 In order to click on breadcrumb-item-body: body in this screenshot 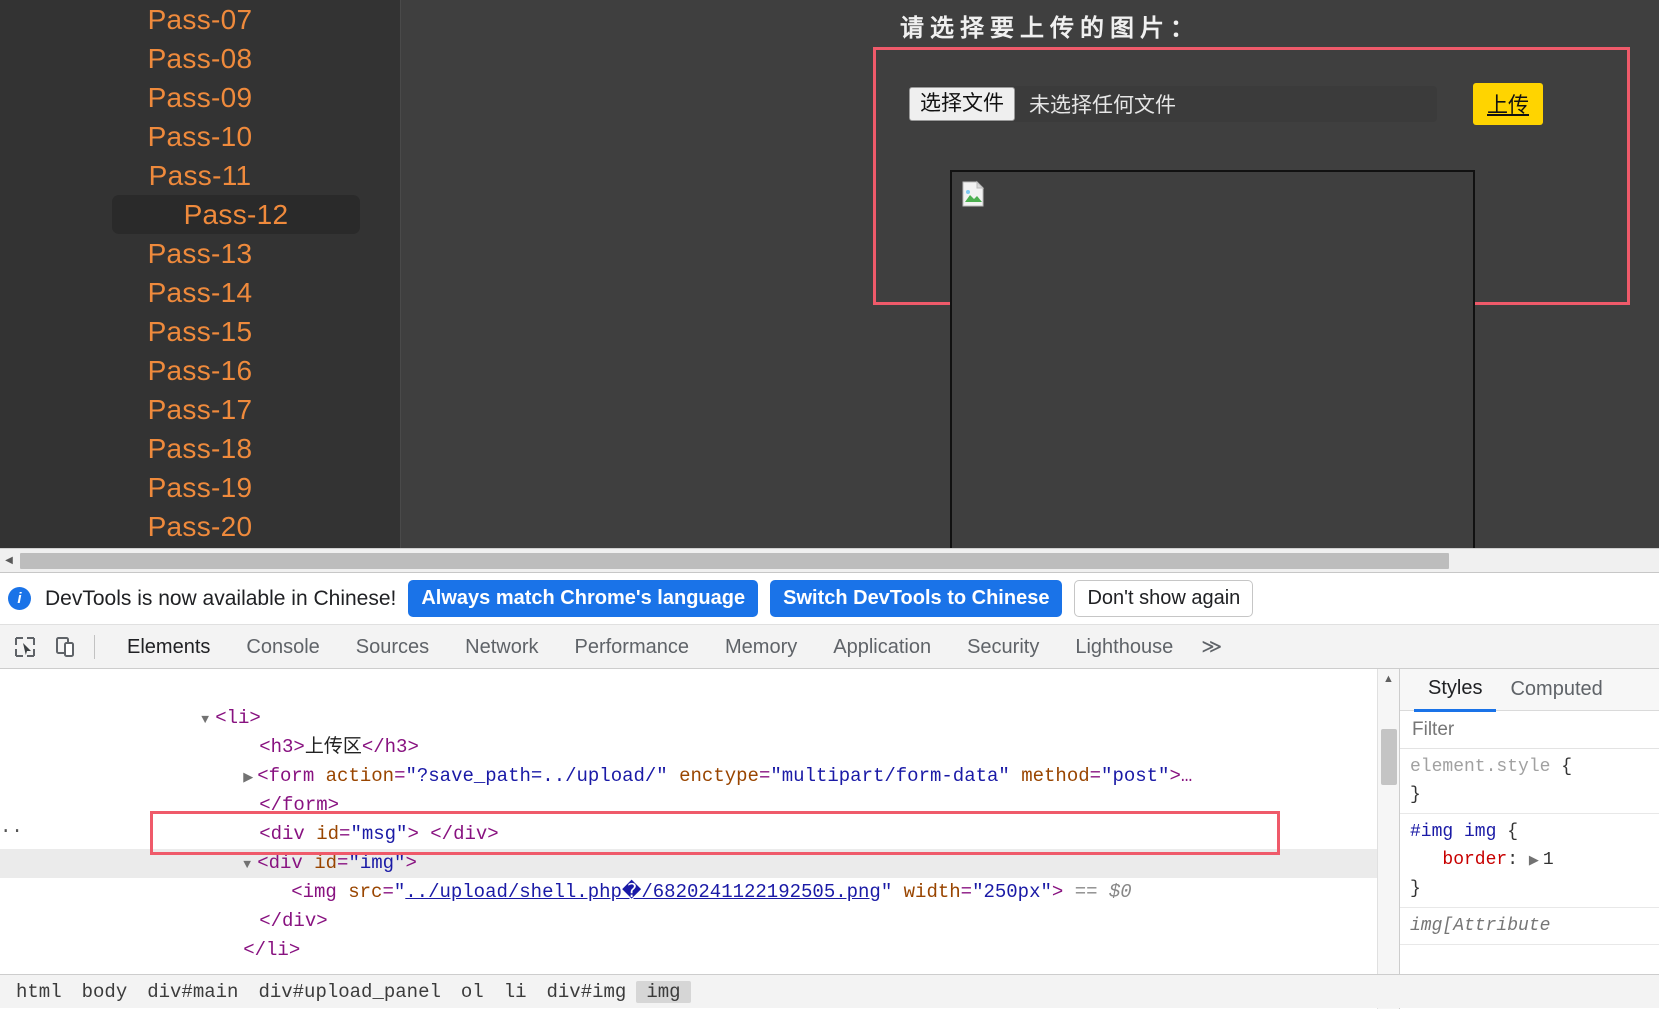, I will do `click(105, 992)`.